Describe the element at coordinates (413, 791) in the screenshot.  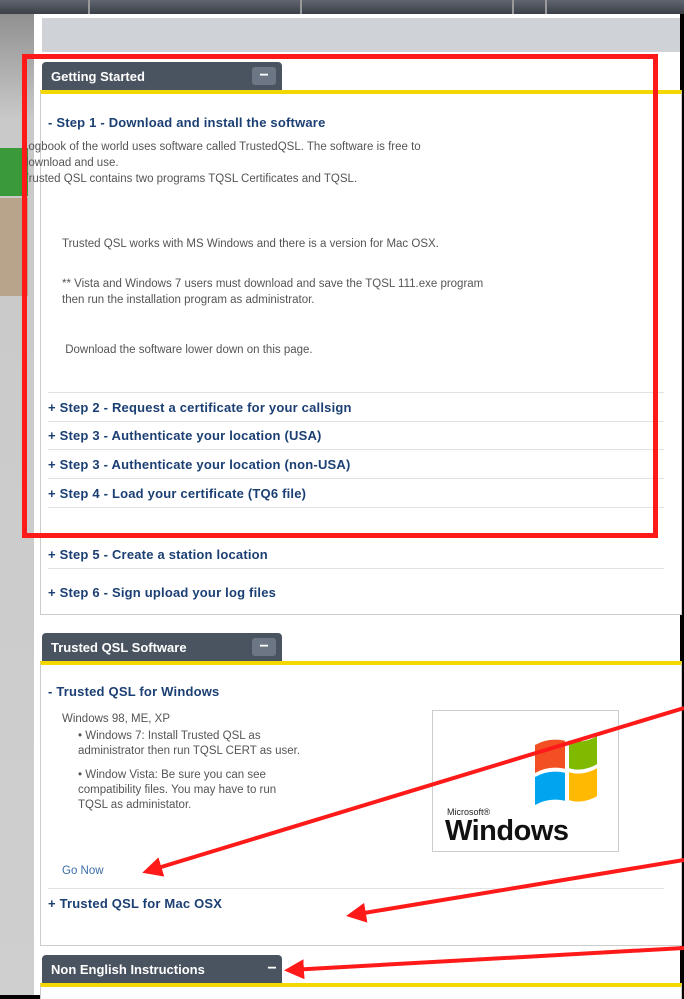
I see `arrow-to-go-now` at that location.